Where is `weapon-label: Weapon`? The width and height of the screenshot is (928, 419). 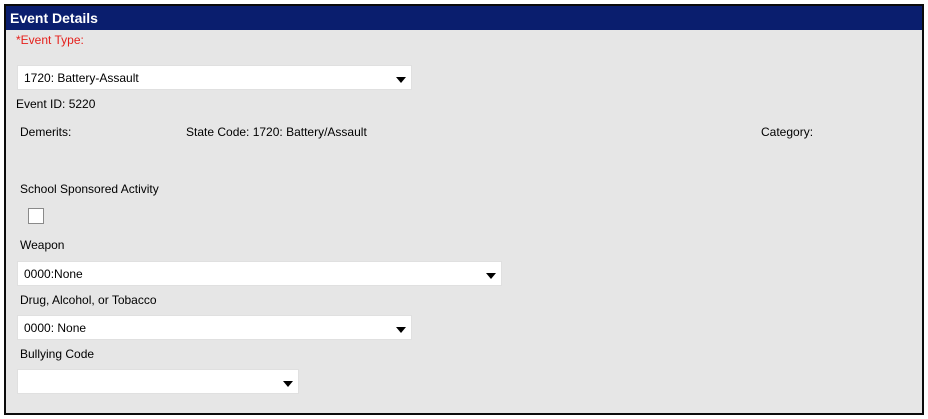
weapon-label: Weapon is located at coordinates (42, 245).